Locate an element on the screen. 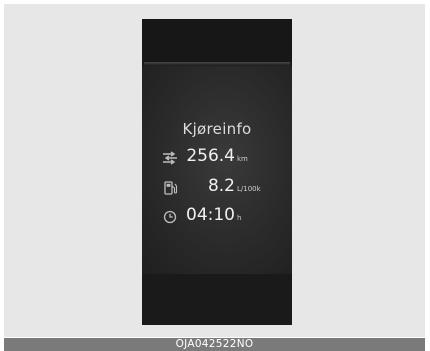  clock-icon is located at coordinates (170, 216).